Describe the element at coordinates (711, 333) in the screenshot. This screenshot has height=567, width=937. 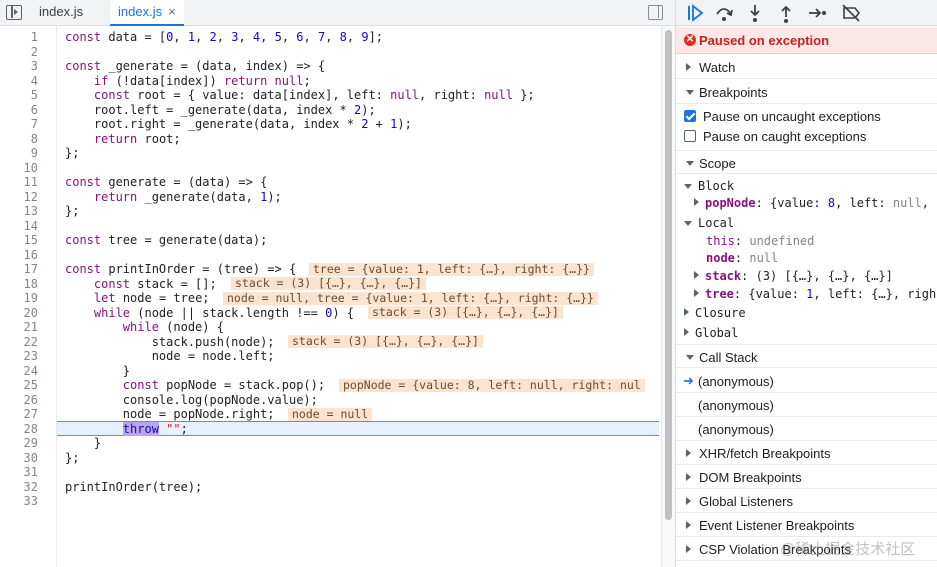
I see `scope-global: Global` at that location.